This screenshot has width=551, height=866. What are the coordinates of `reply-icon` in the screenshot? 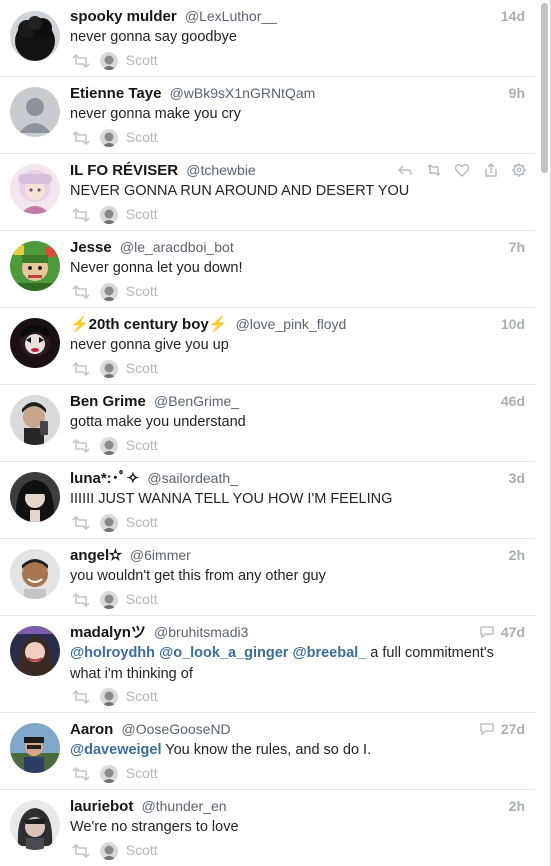 It's located at (405, 170).